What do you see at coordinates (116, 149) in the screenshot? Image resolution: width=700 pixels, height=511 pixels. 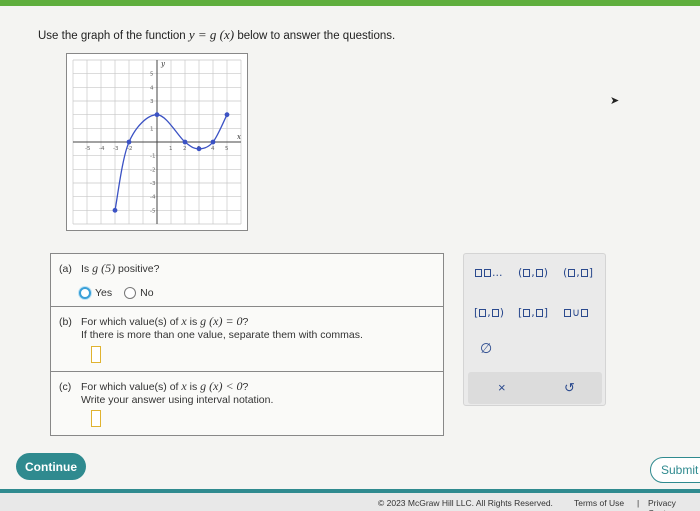 I see `x-tick-label: -3` at bounding box center [116, 149].